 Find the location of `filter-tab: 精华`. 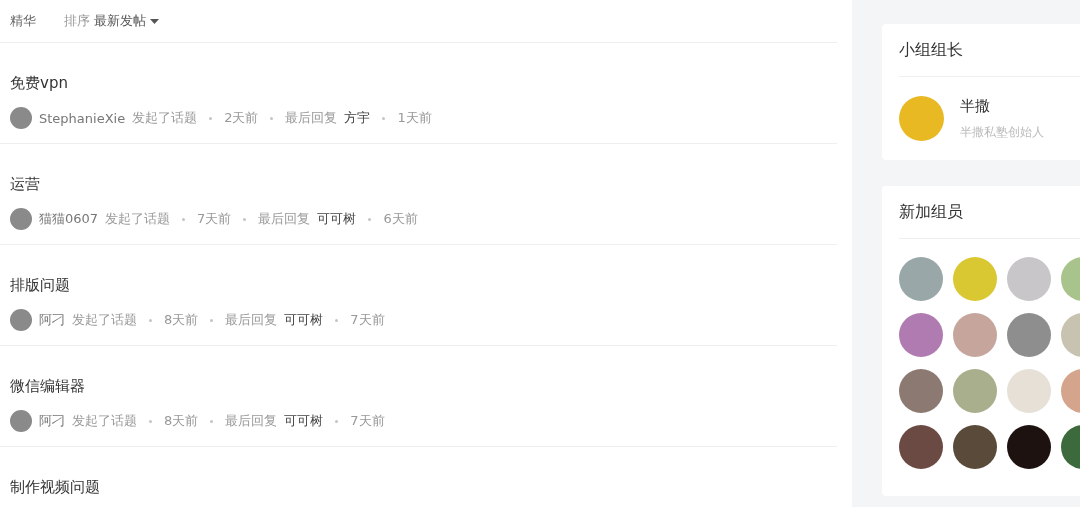

filter-tab: 精华 is located at coordinates (23, 21).